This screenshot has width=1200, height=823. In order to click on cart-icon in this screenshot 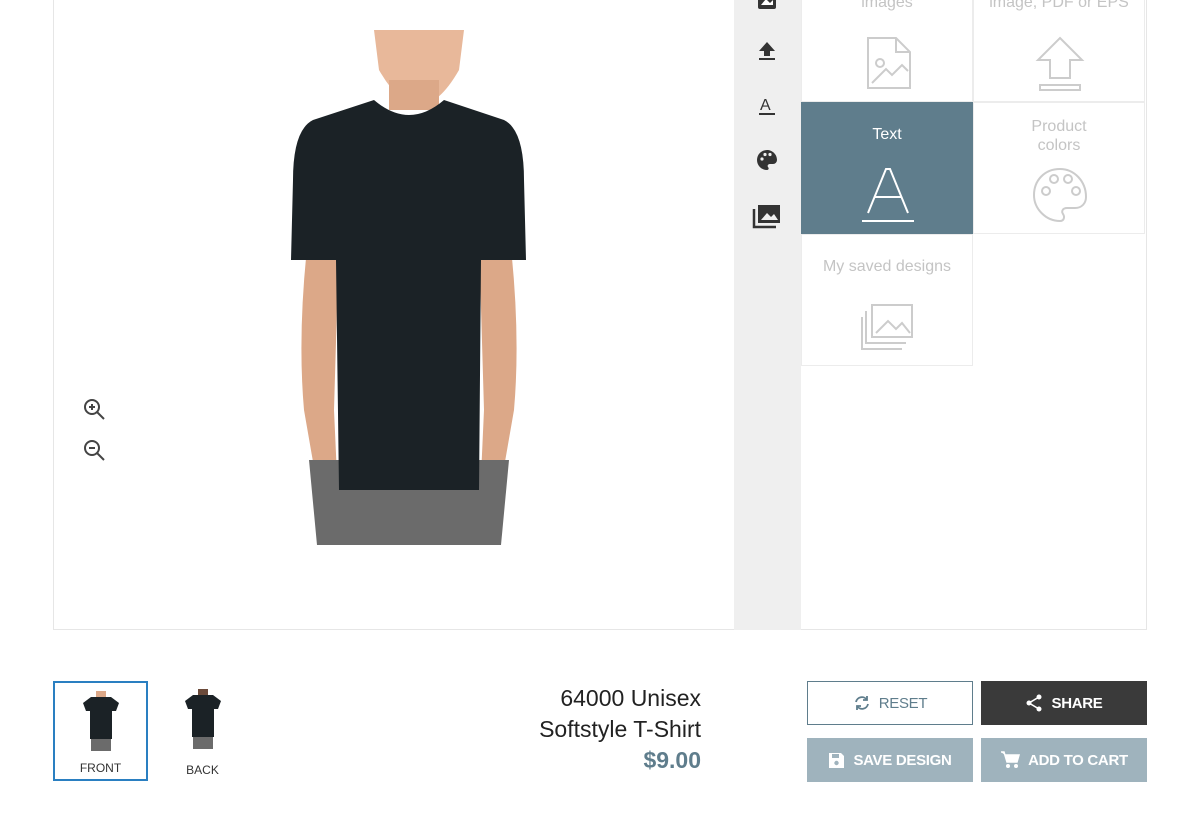, I will do `click(1011, 759)`.